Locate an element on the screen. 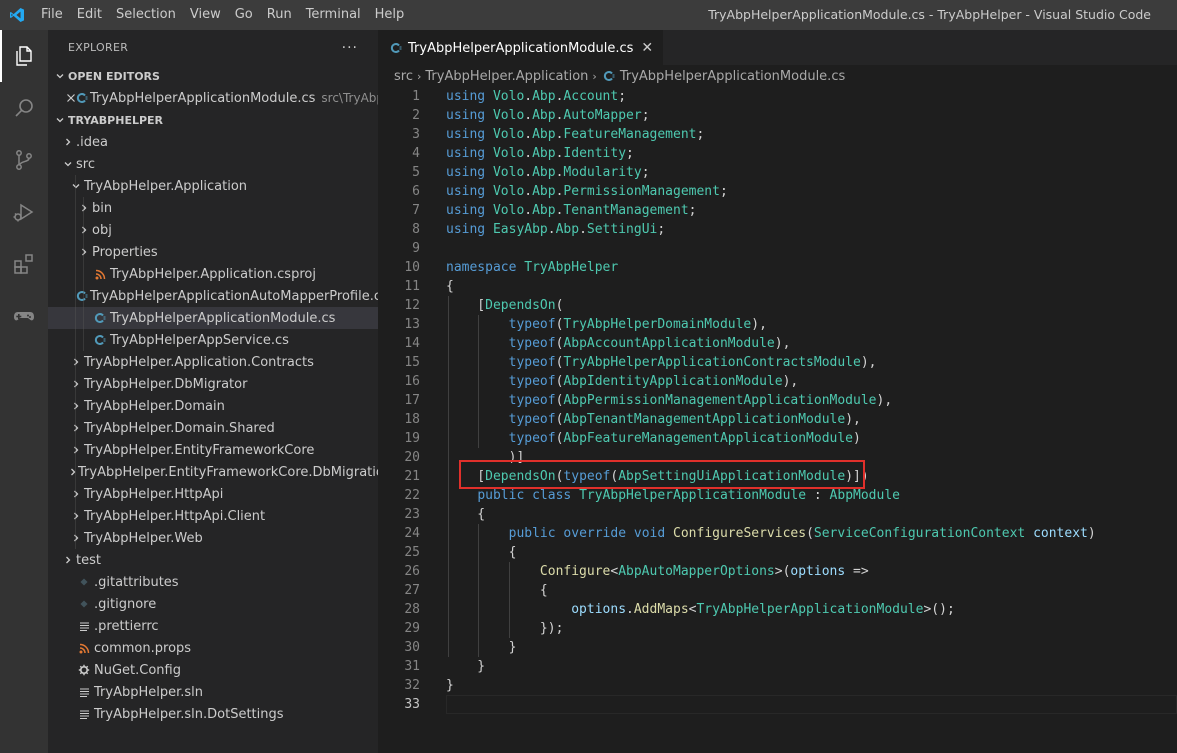 The image size is (1177, 753). tree-file: TryAbpHelper.Application.csproj is located at coordinates (213, 274).